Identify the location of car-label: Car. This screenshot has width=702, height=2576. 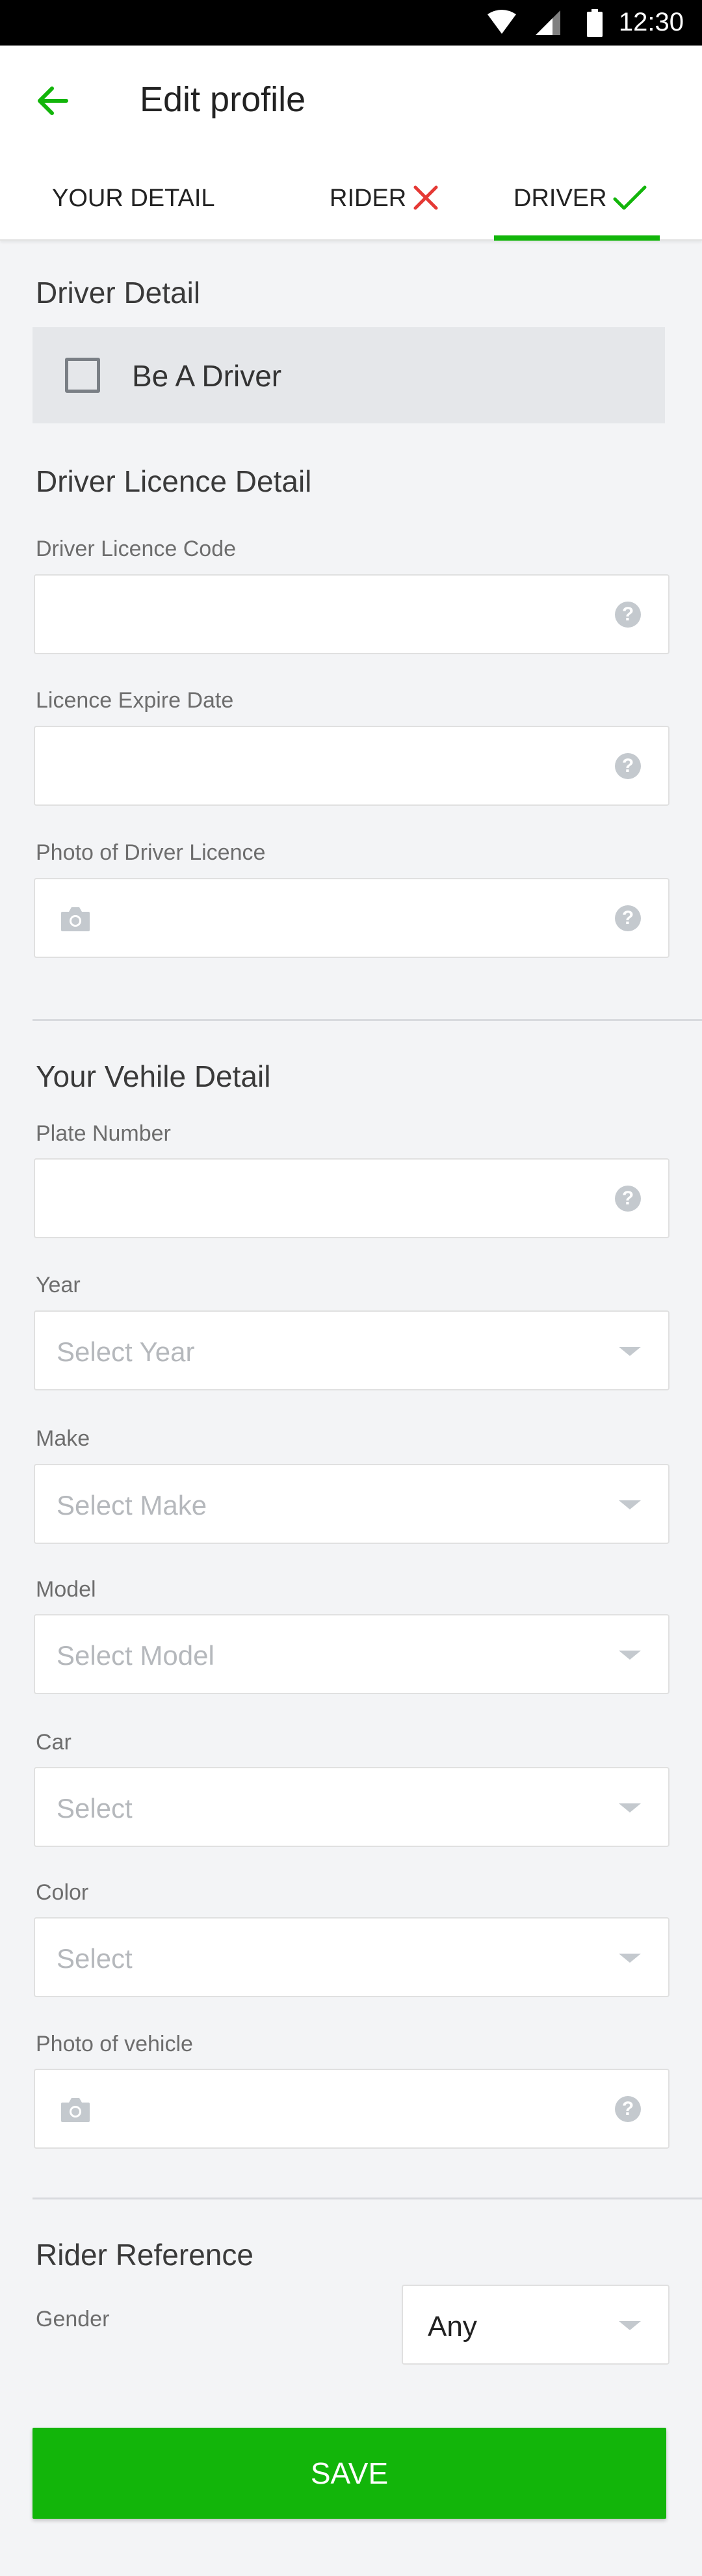
(54, 1742).